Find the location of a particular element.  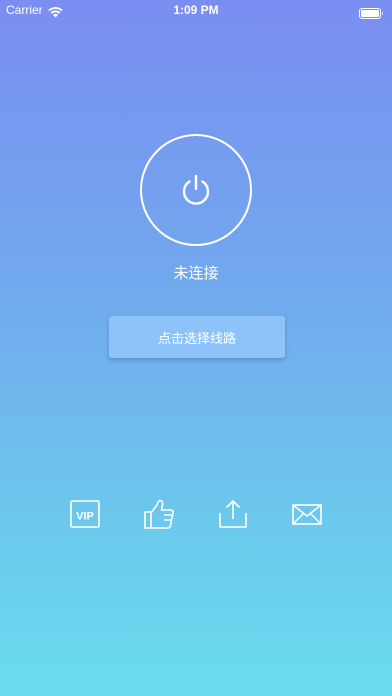

thumbs-up-icon is located at coordinates (159, 514).